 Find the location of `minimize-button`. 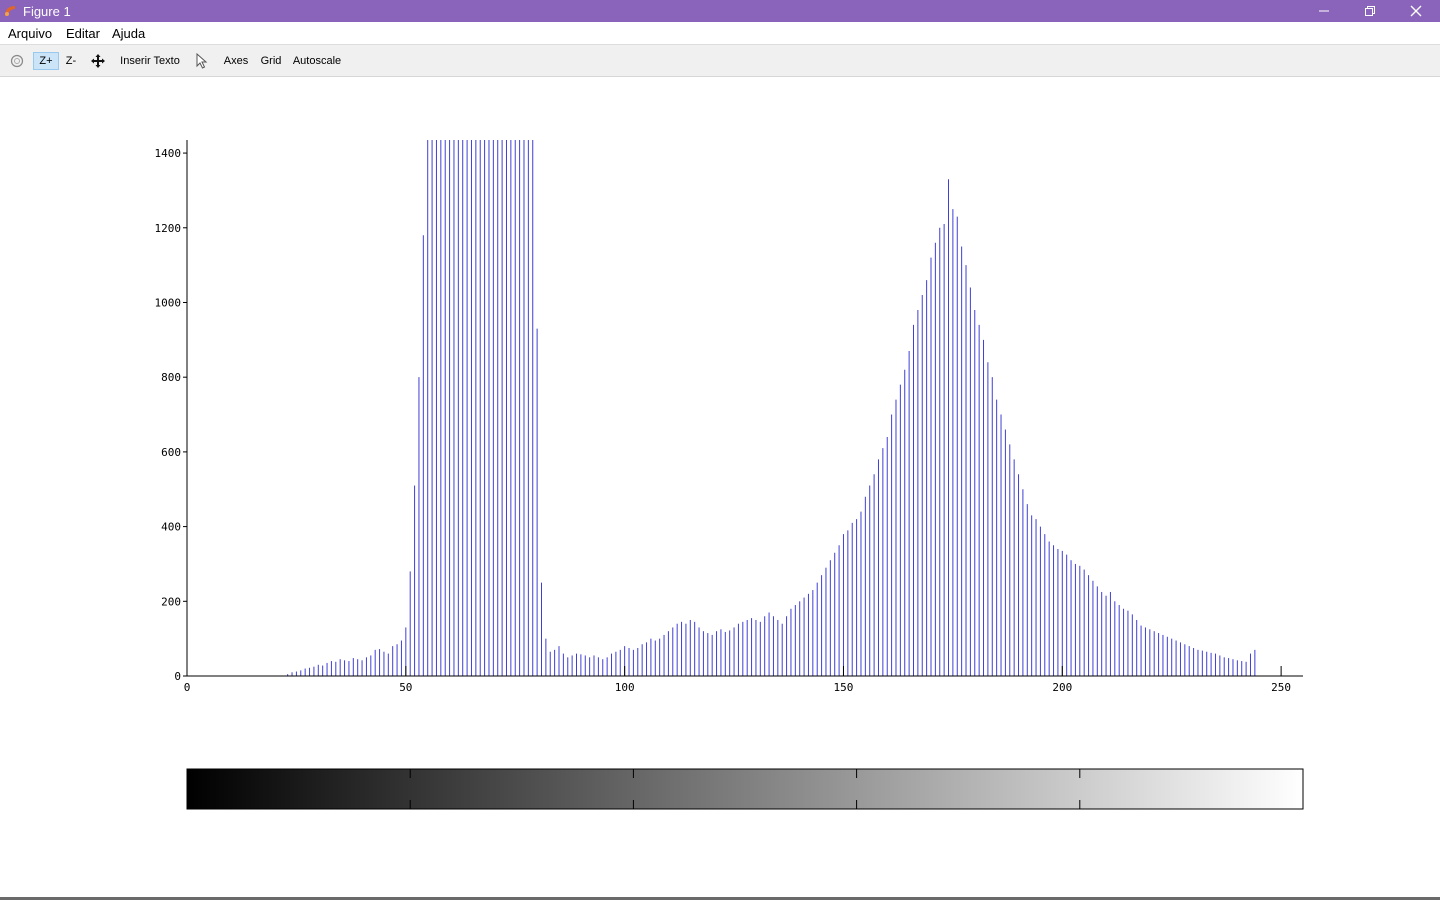

minimize-button is located at coordinates (1324, 11).